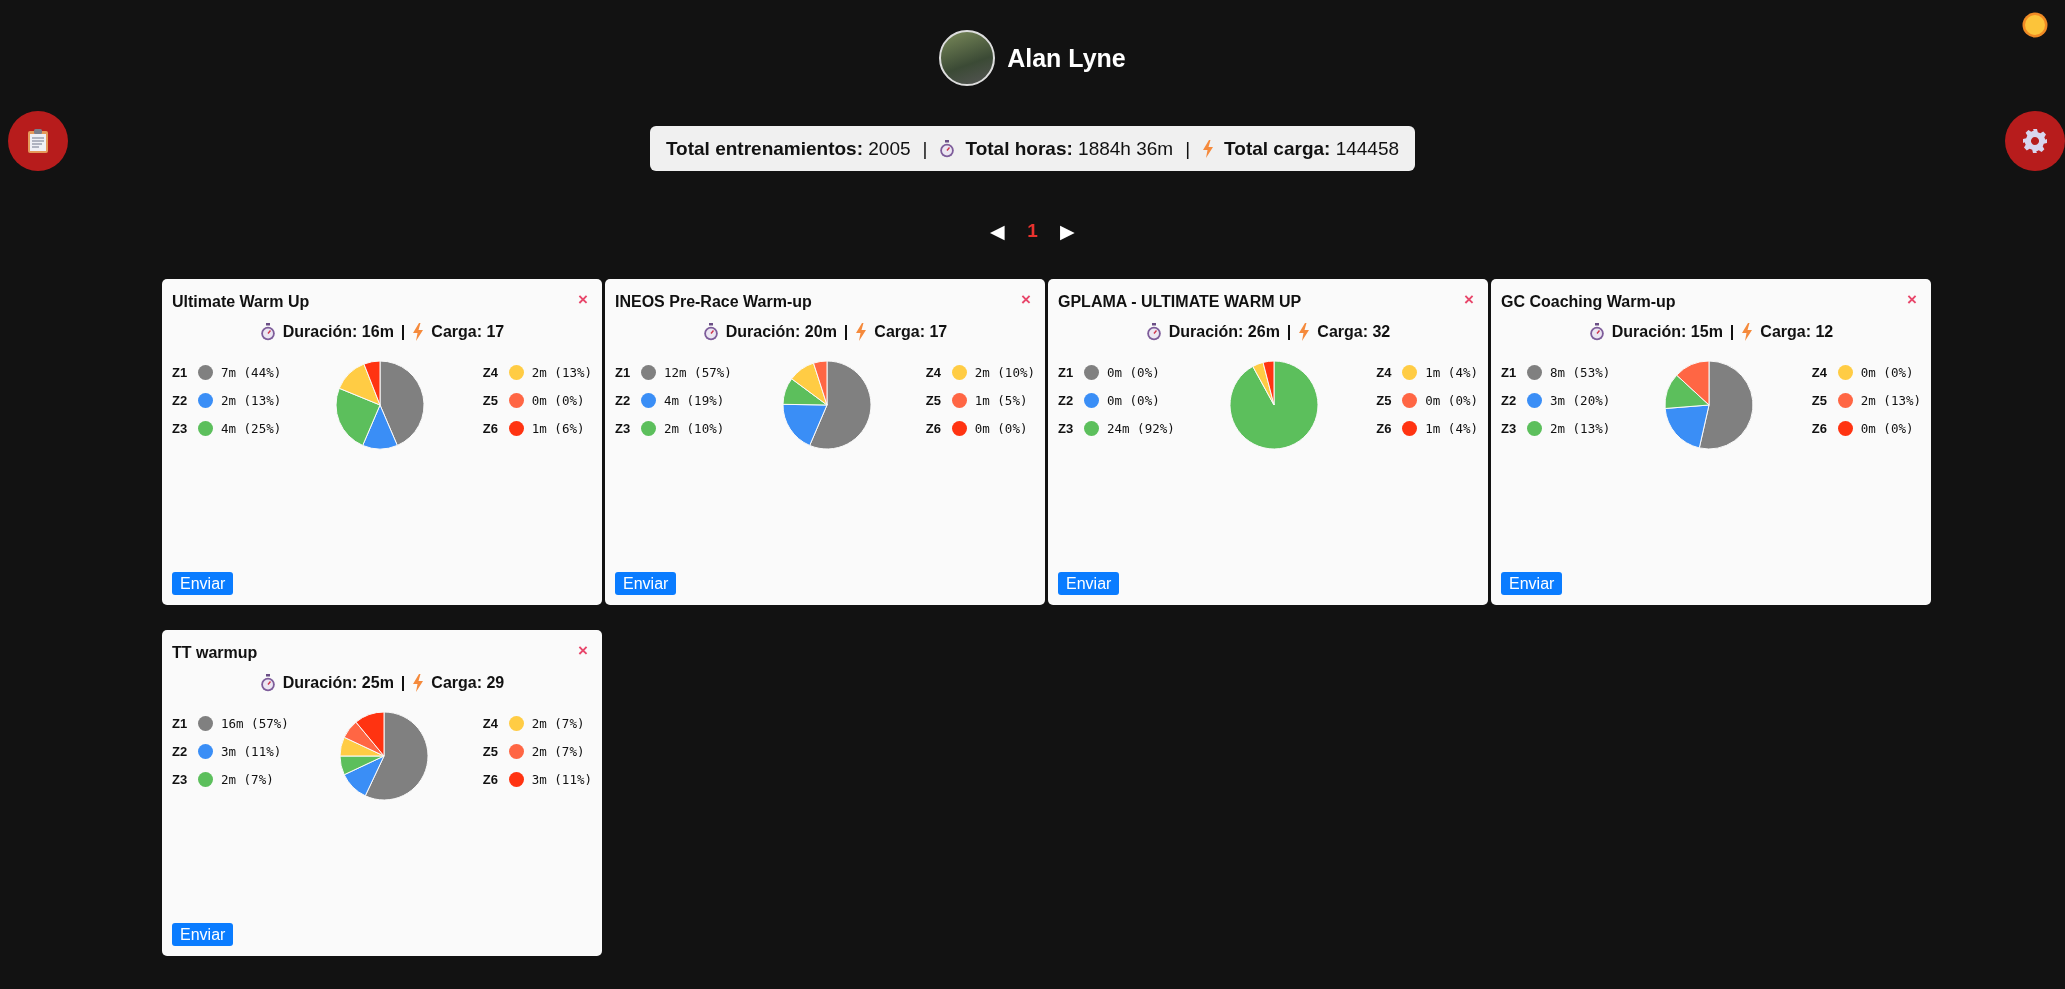  I want to click on zone-time: 1m (4%), so click(1451, 372).